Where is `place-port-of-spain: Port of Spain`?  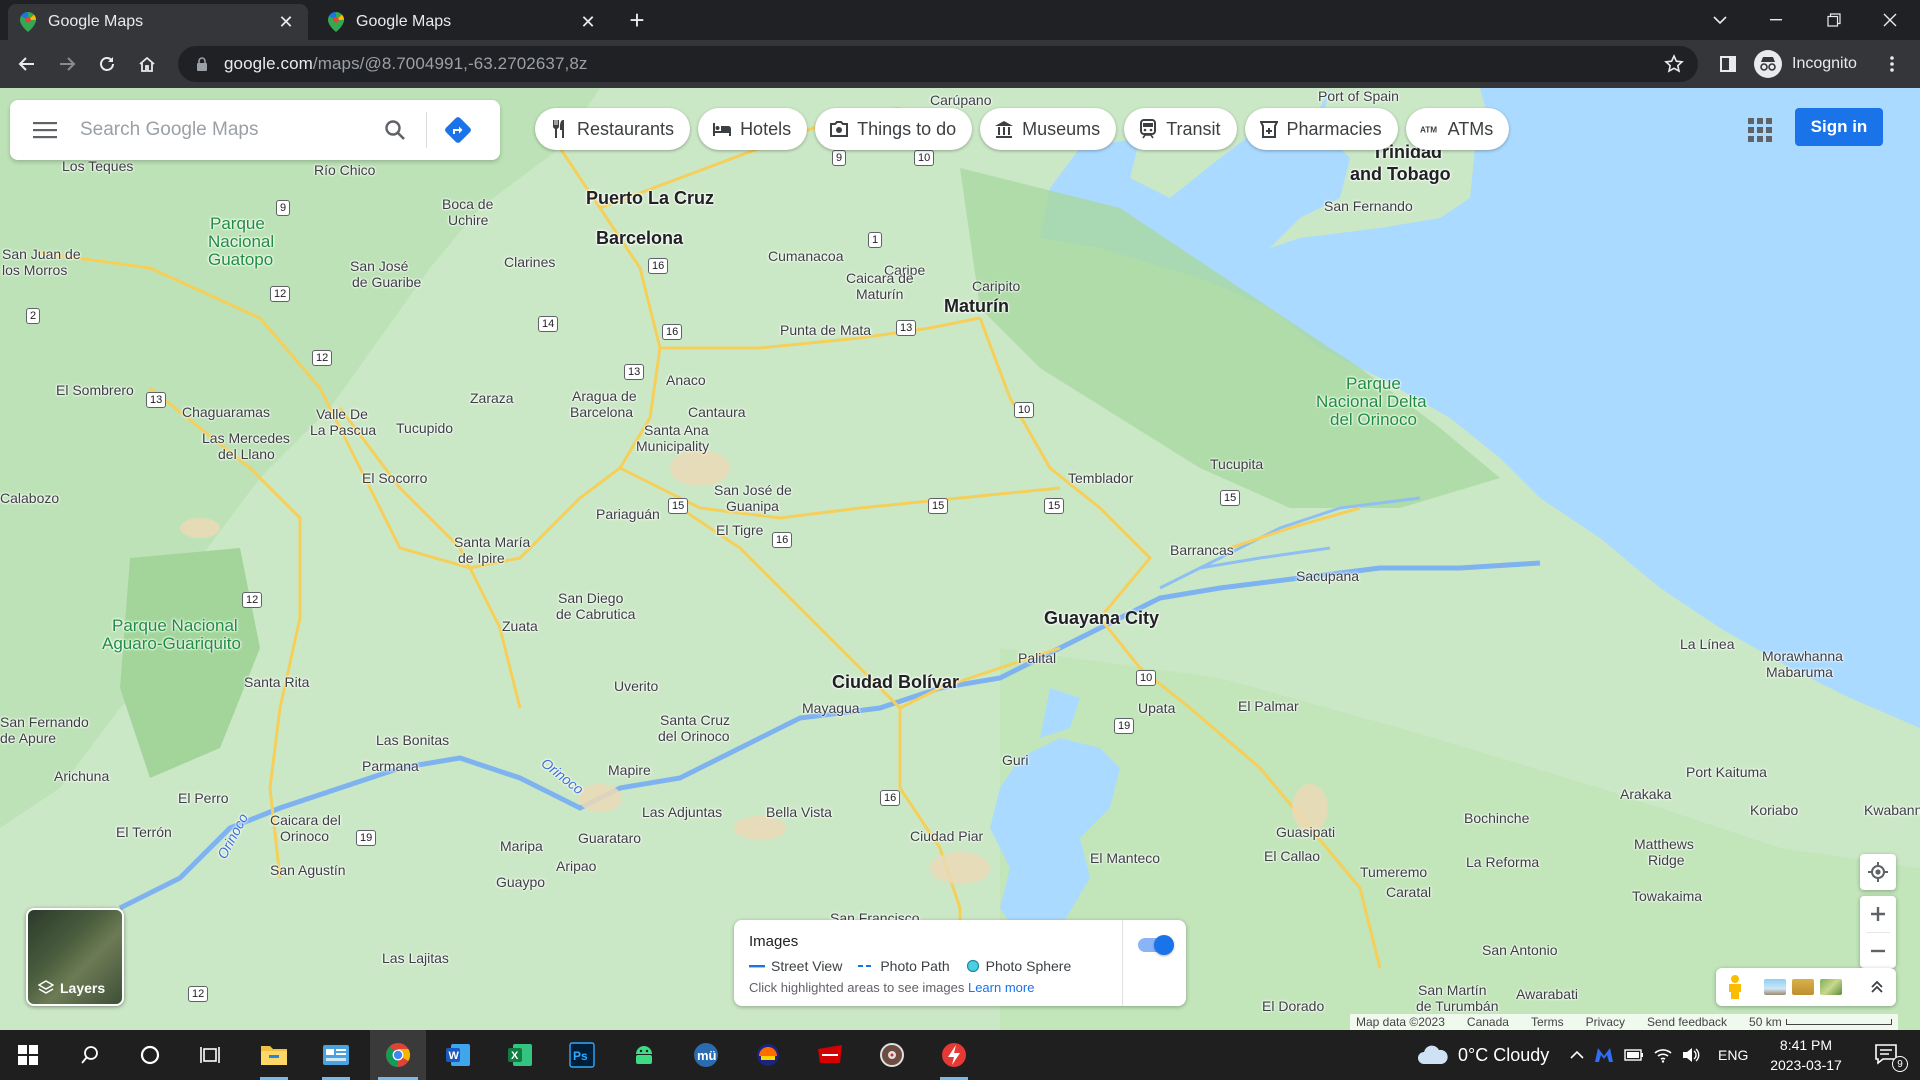 place-port-of-spain: Port of Spain is located at coordinates (1358, 96).